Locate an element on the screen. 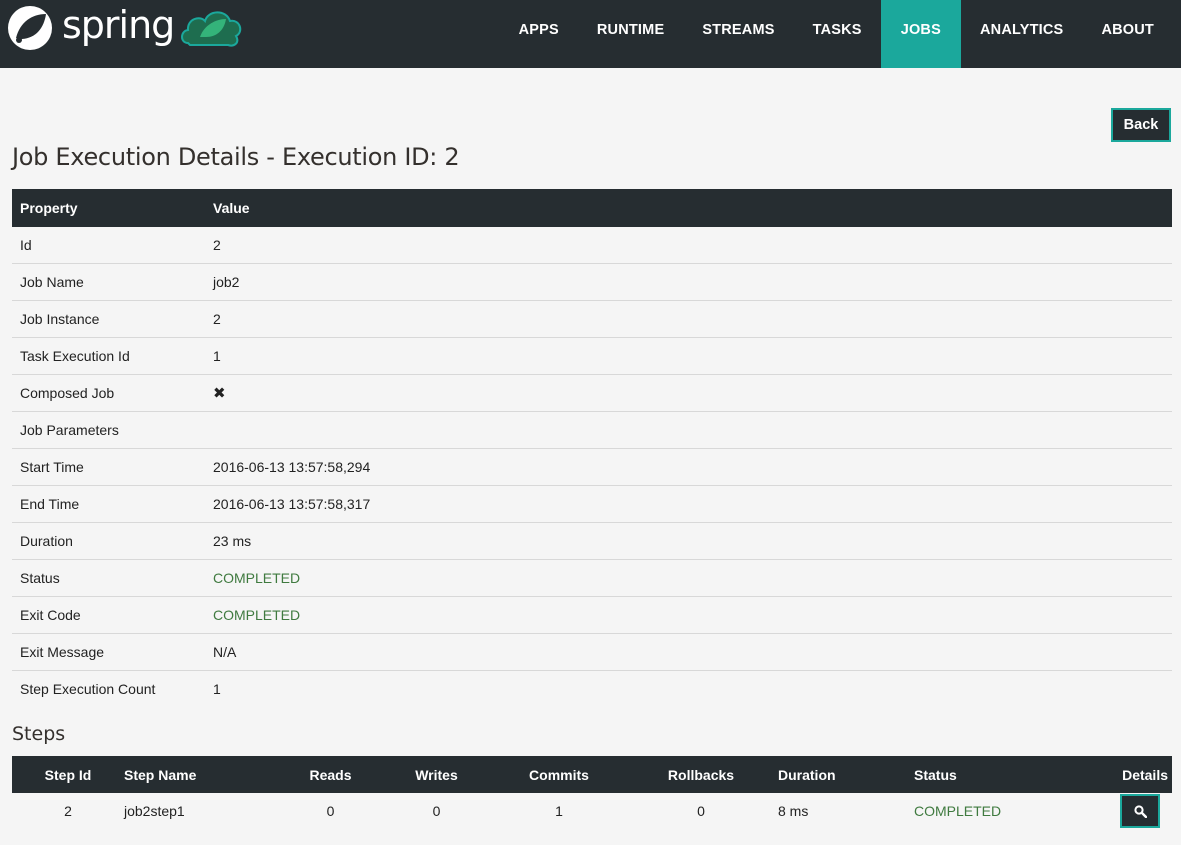 This screenshot has height=845, width=1181. status-value: COMPLETED is located at coordinates (688, 578).